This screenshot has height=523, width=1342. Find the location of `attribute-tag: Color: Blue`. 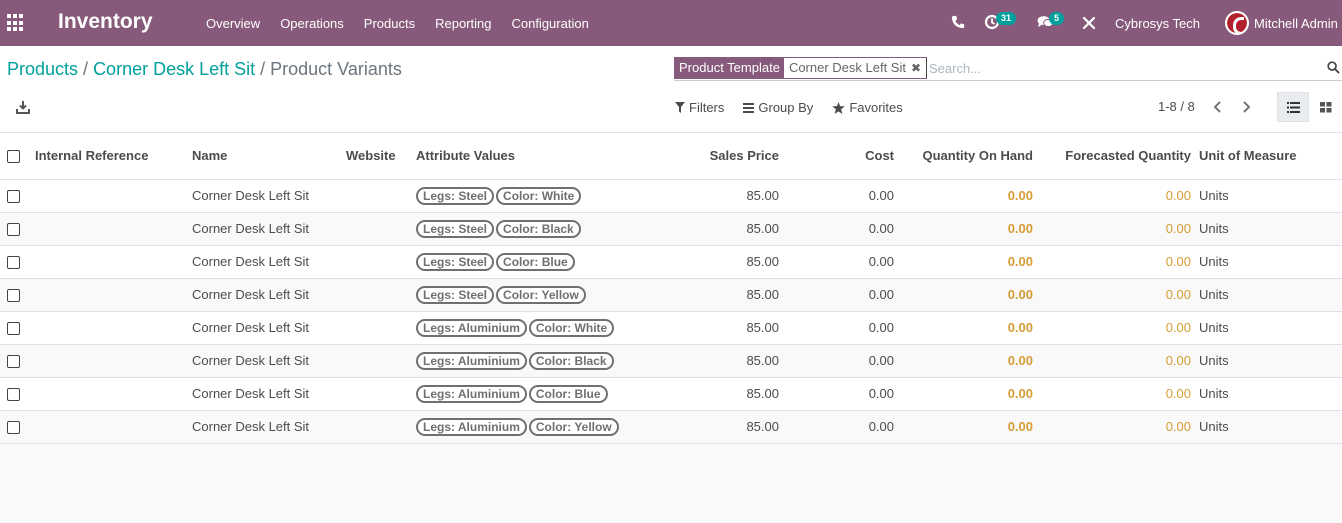

attribute-tag: Color: Blue is located at coordinates (535, 261).